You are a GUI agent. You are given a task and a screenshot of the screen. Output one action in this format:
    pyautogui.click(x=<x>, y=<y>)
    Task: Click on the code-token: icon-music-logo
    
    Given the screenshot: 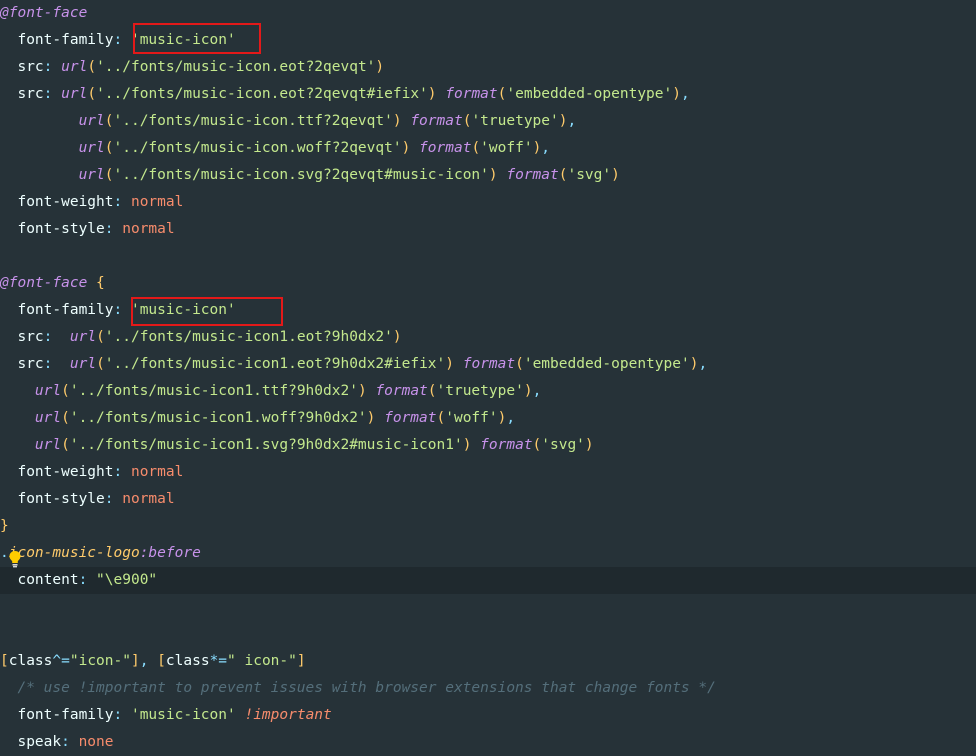 What is the action you would take?
    pyautogui.click(x=74, y=553)
    